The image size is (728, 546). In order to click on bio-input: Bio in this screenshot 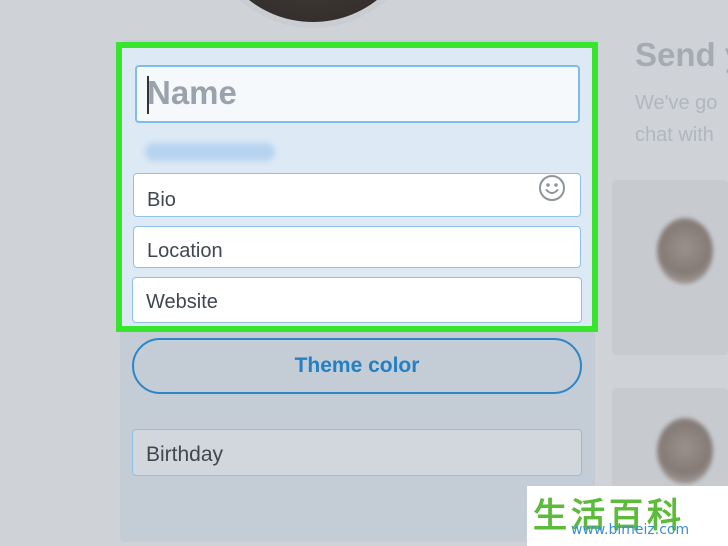, I will do `click(357, 195)`.